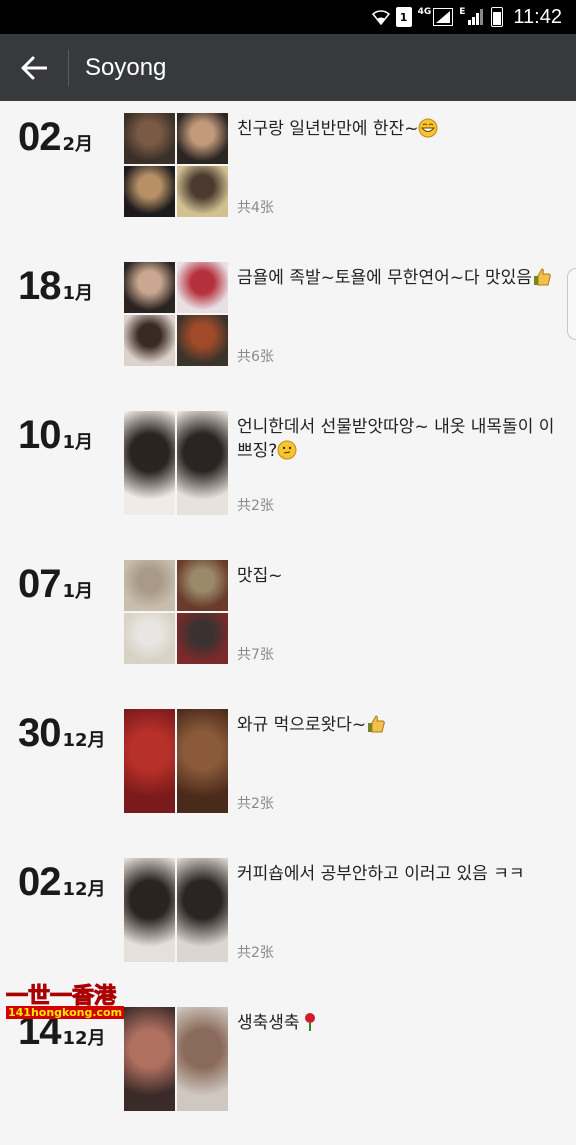 This screenshot has width=576, height=1145. I want to click on post-date: 30 12月, so click(62, 733).